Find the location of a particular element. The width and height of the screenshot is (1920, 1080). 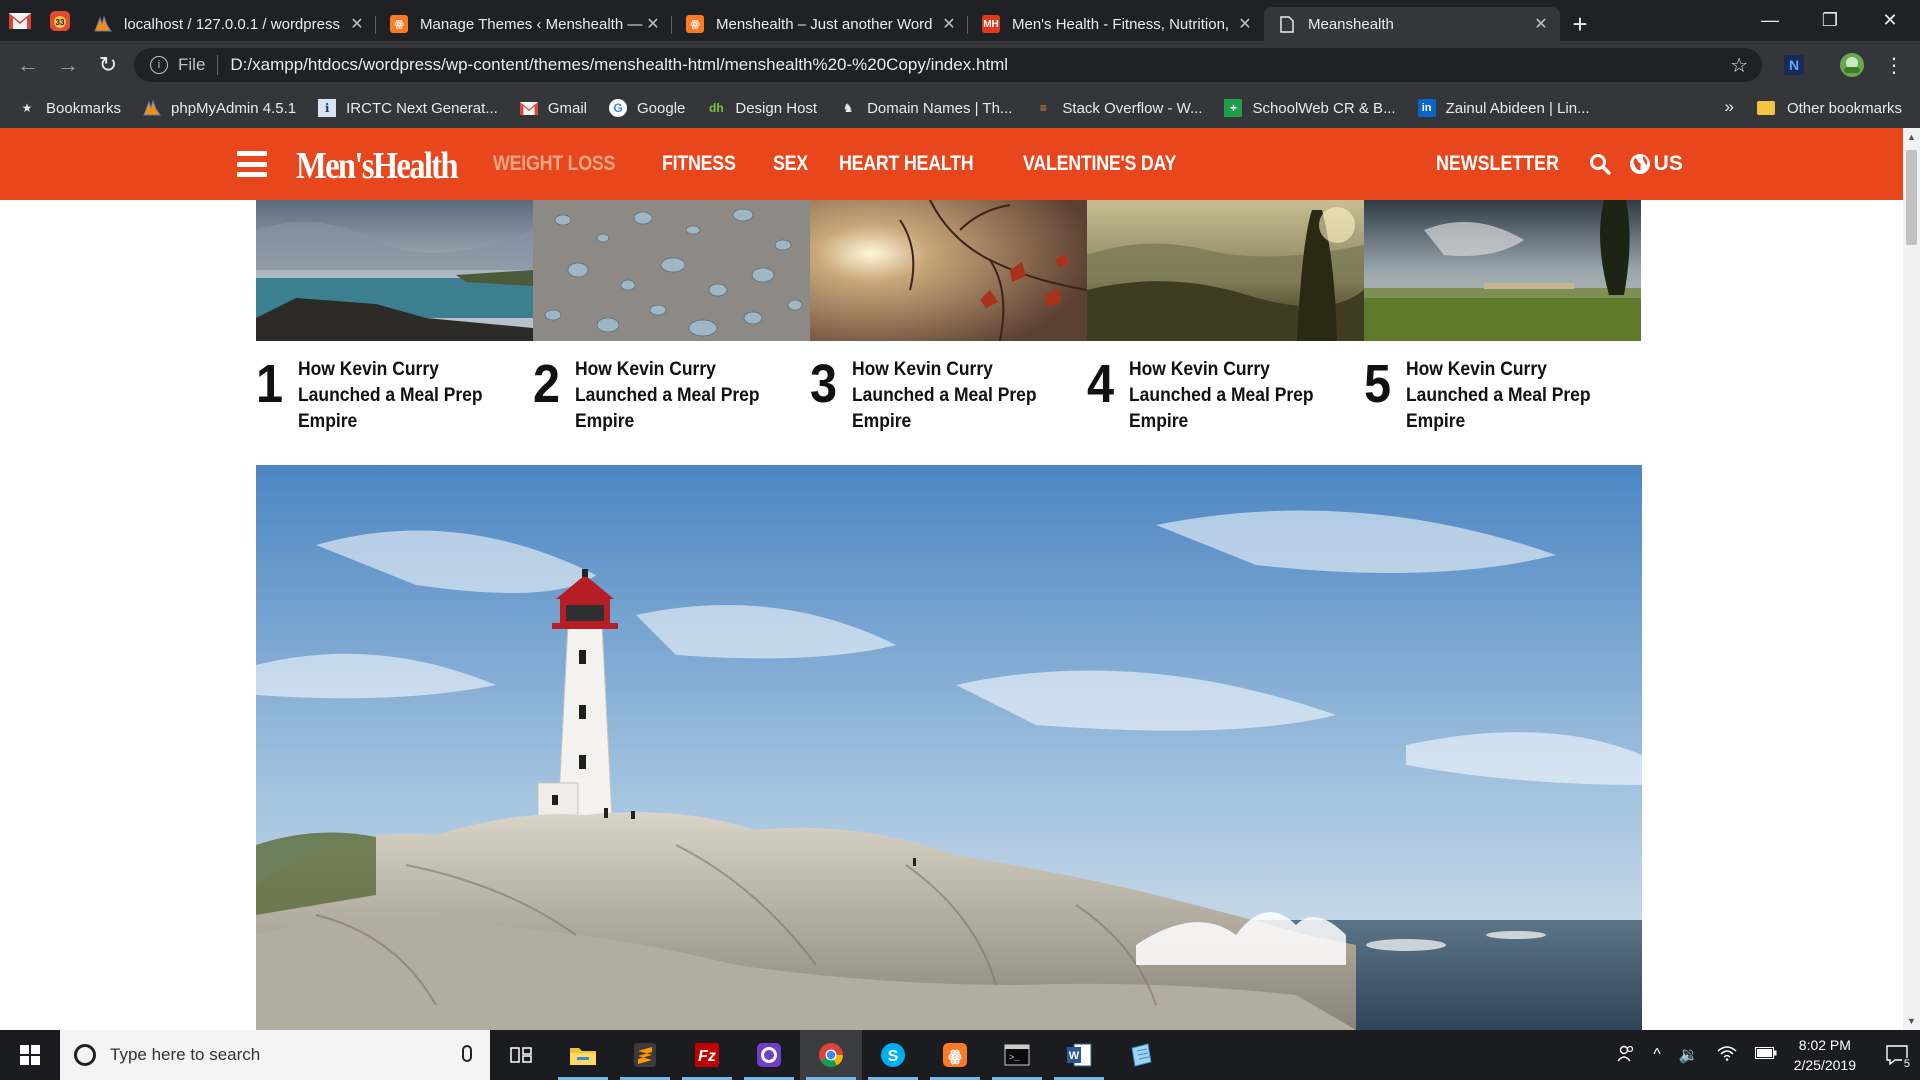

battery-icon is located at coordinates (1765, 1055).